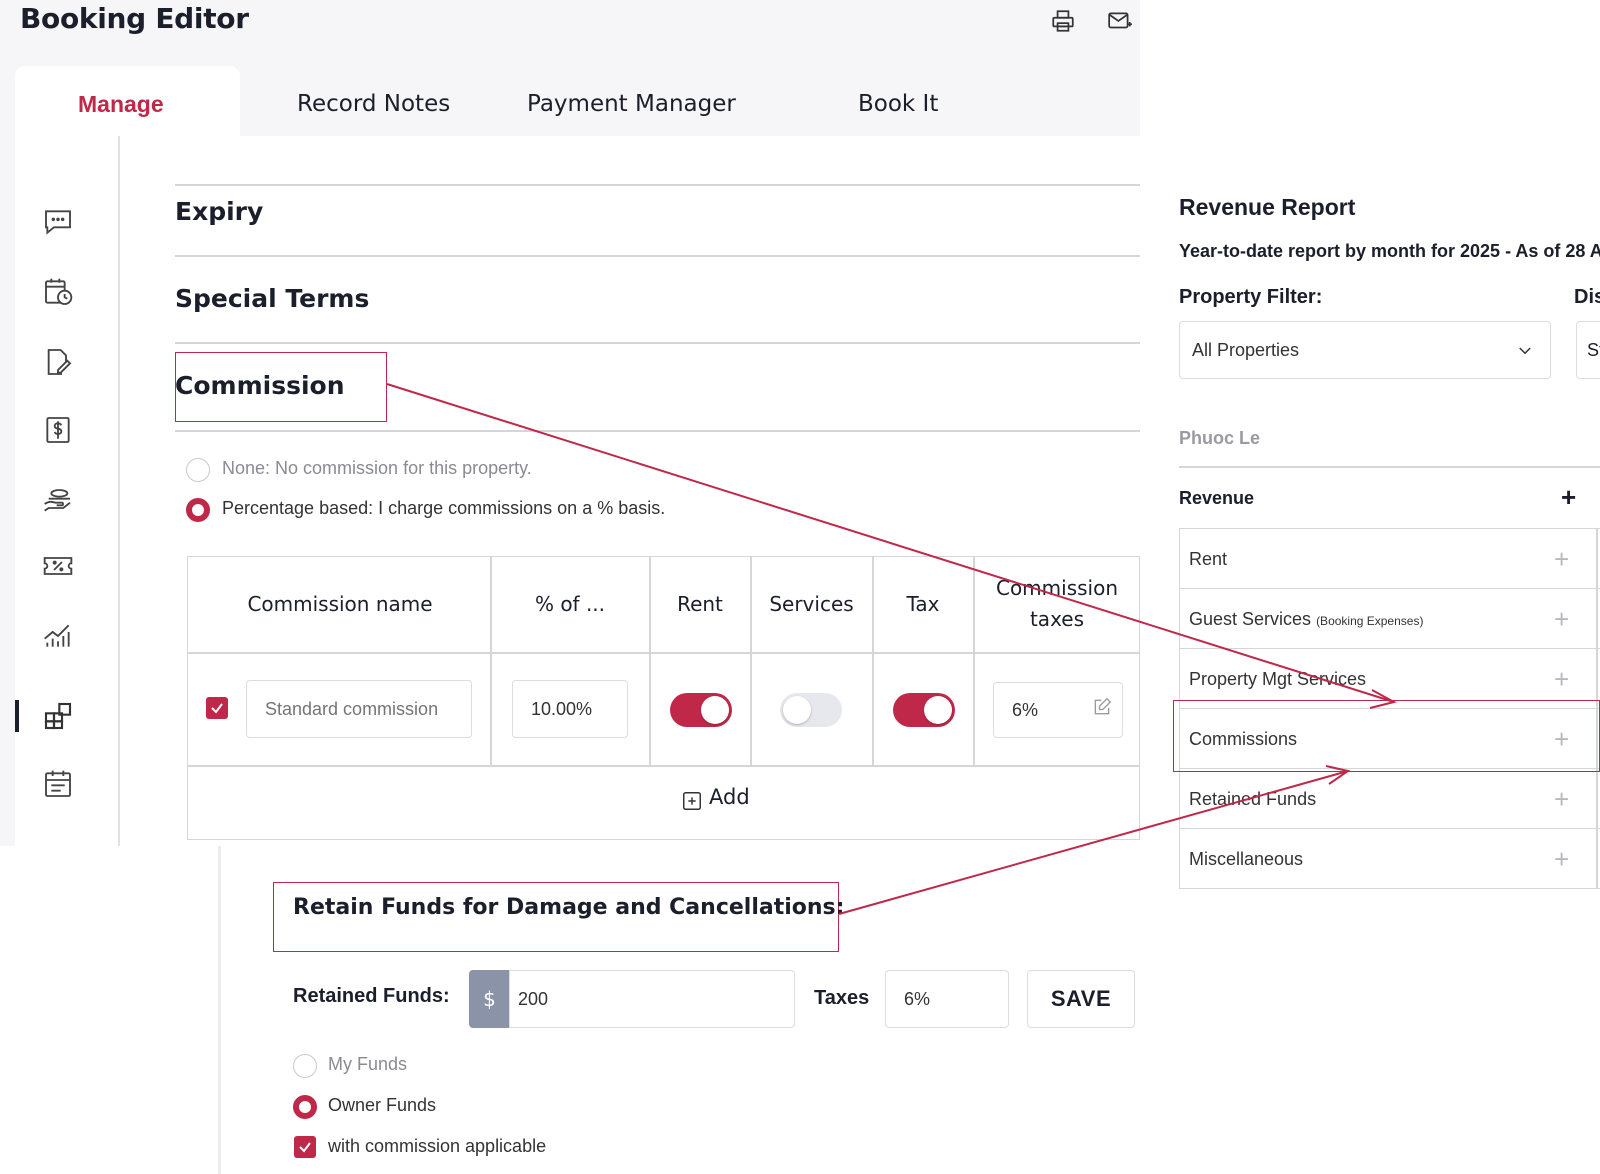 The image size is (1600, 1174). What do you see at coordinates (58, 500) in the screenshot?
I see `hand-coins-icon` at bounding box center [58, 500].